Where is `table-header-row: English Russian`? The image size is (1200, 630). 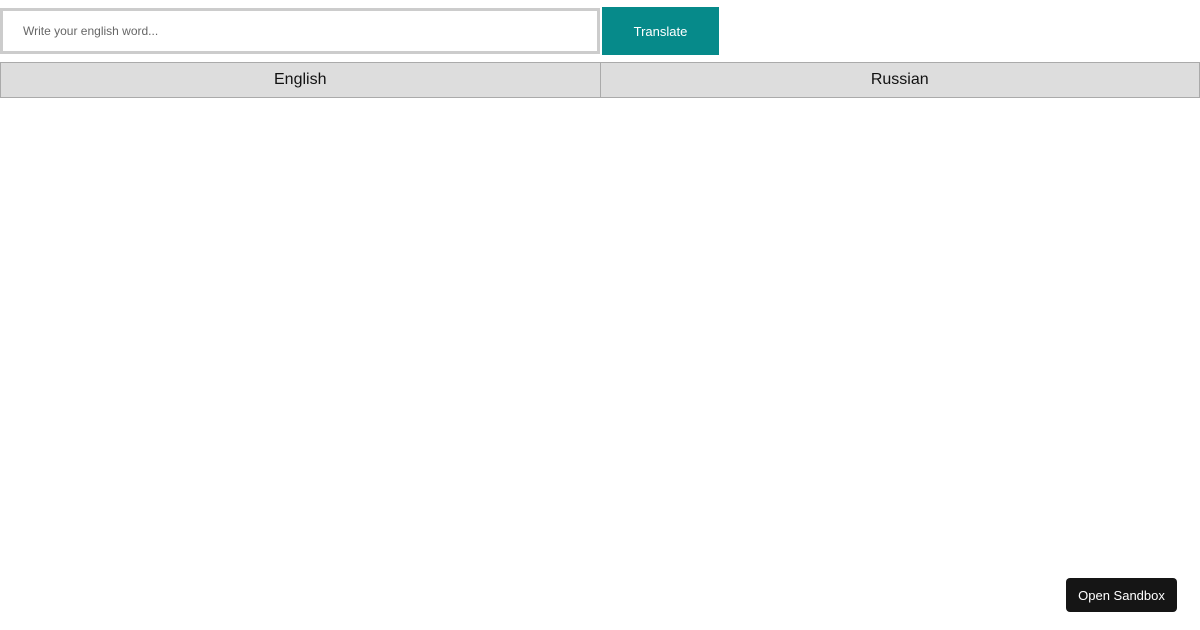 table-header-row: English Russian is located at coordinates (600, 80).